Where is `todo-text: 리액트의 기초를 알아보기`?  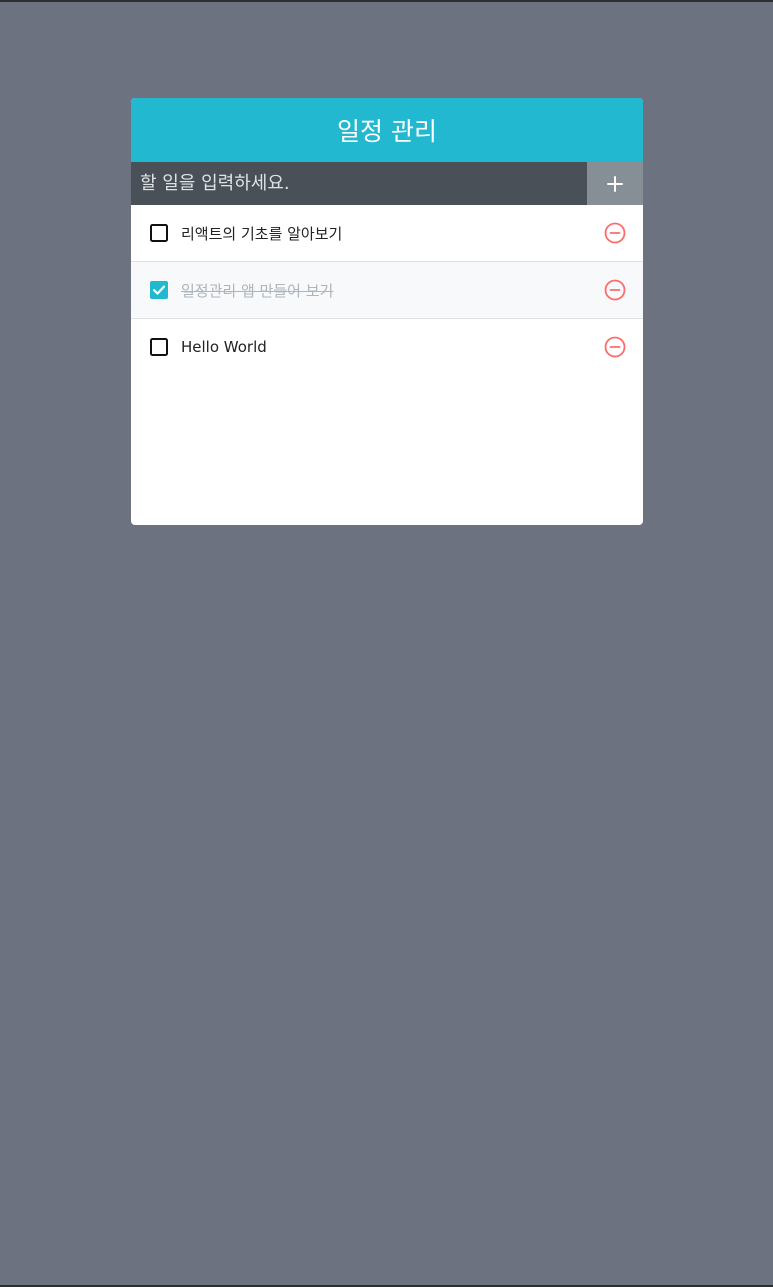
todo-text: 리액트의 기초를 알아보기 is located at coordinates (262, 233).